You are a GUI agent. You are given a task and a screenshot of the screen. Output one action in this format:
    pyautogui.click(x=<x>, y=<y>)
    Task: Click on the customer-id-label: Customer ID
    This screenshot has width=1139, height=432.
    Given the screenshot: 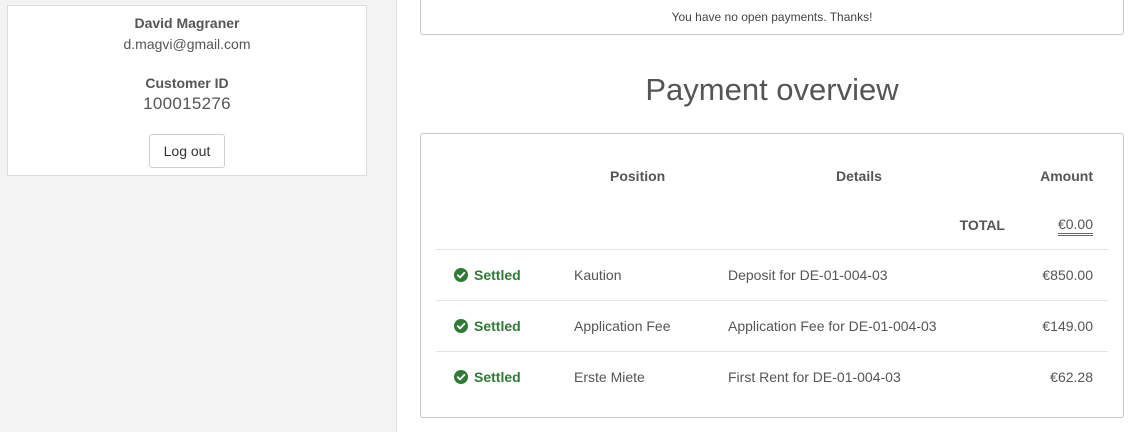 What is the action you would take?
    pyautogui.click(x=187, y=83)
    